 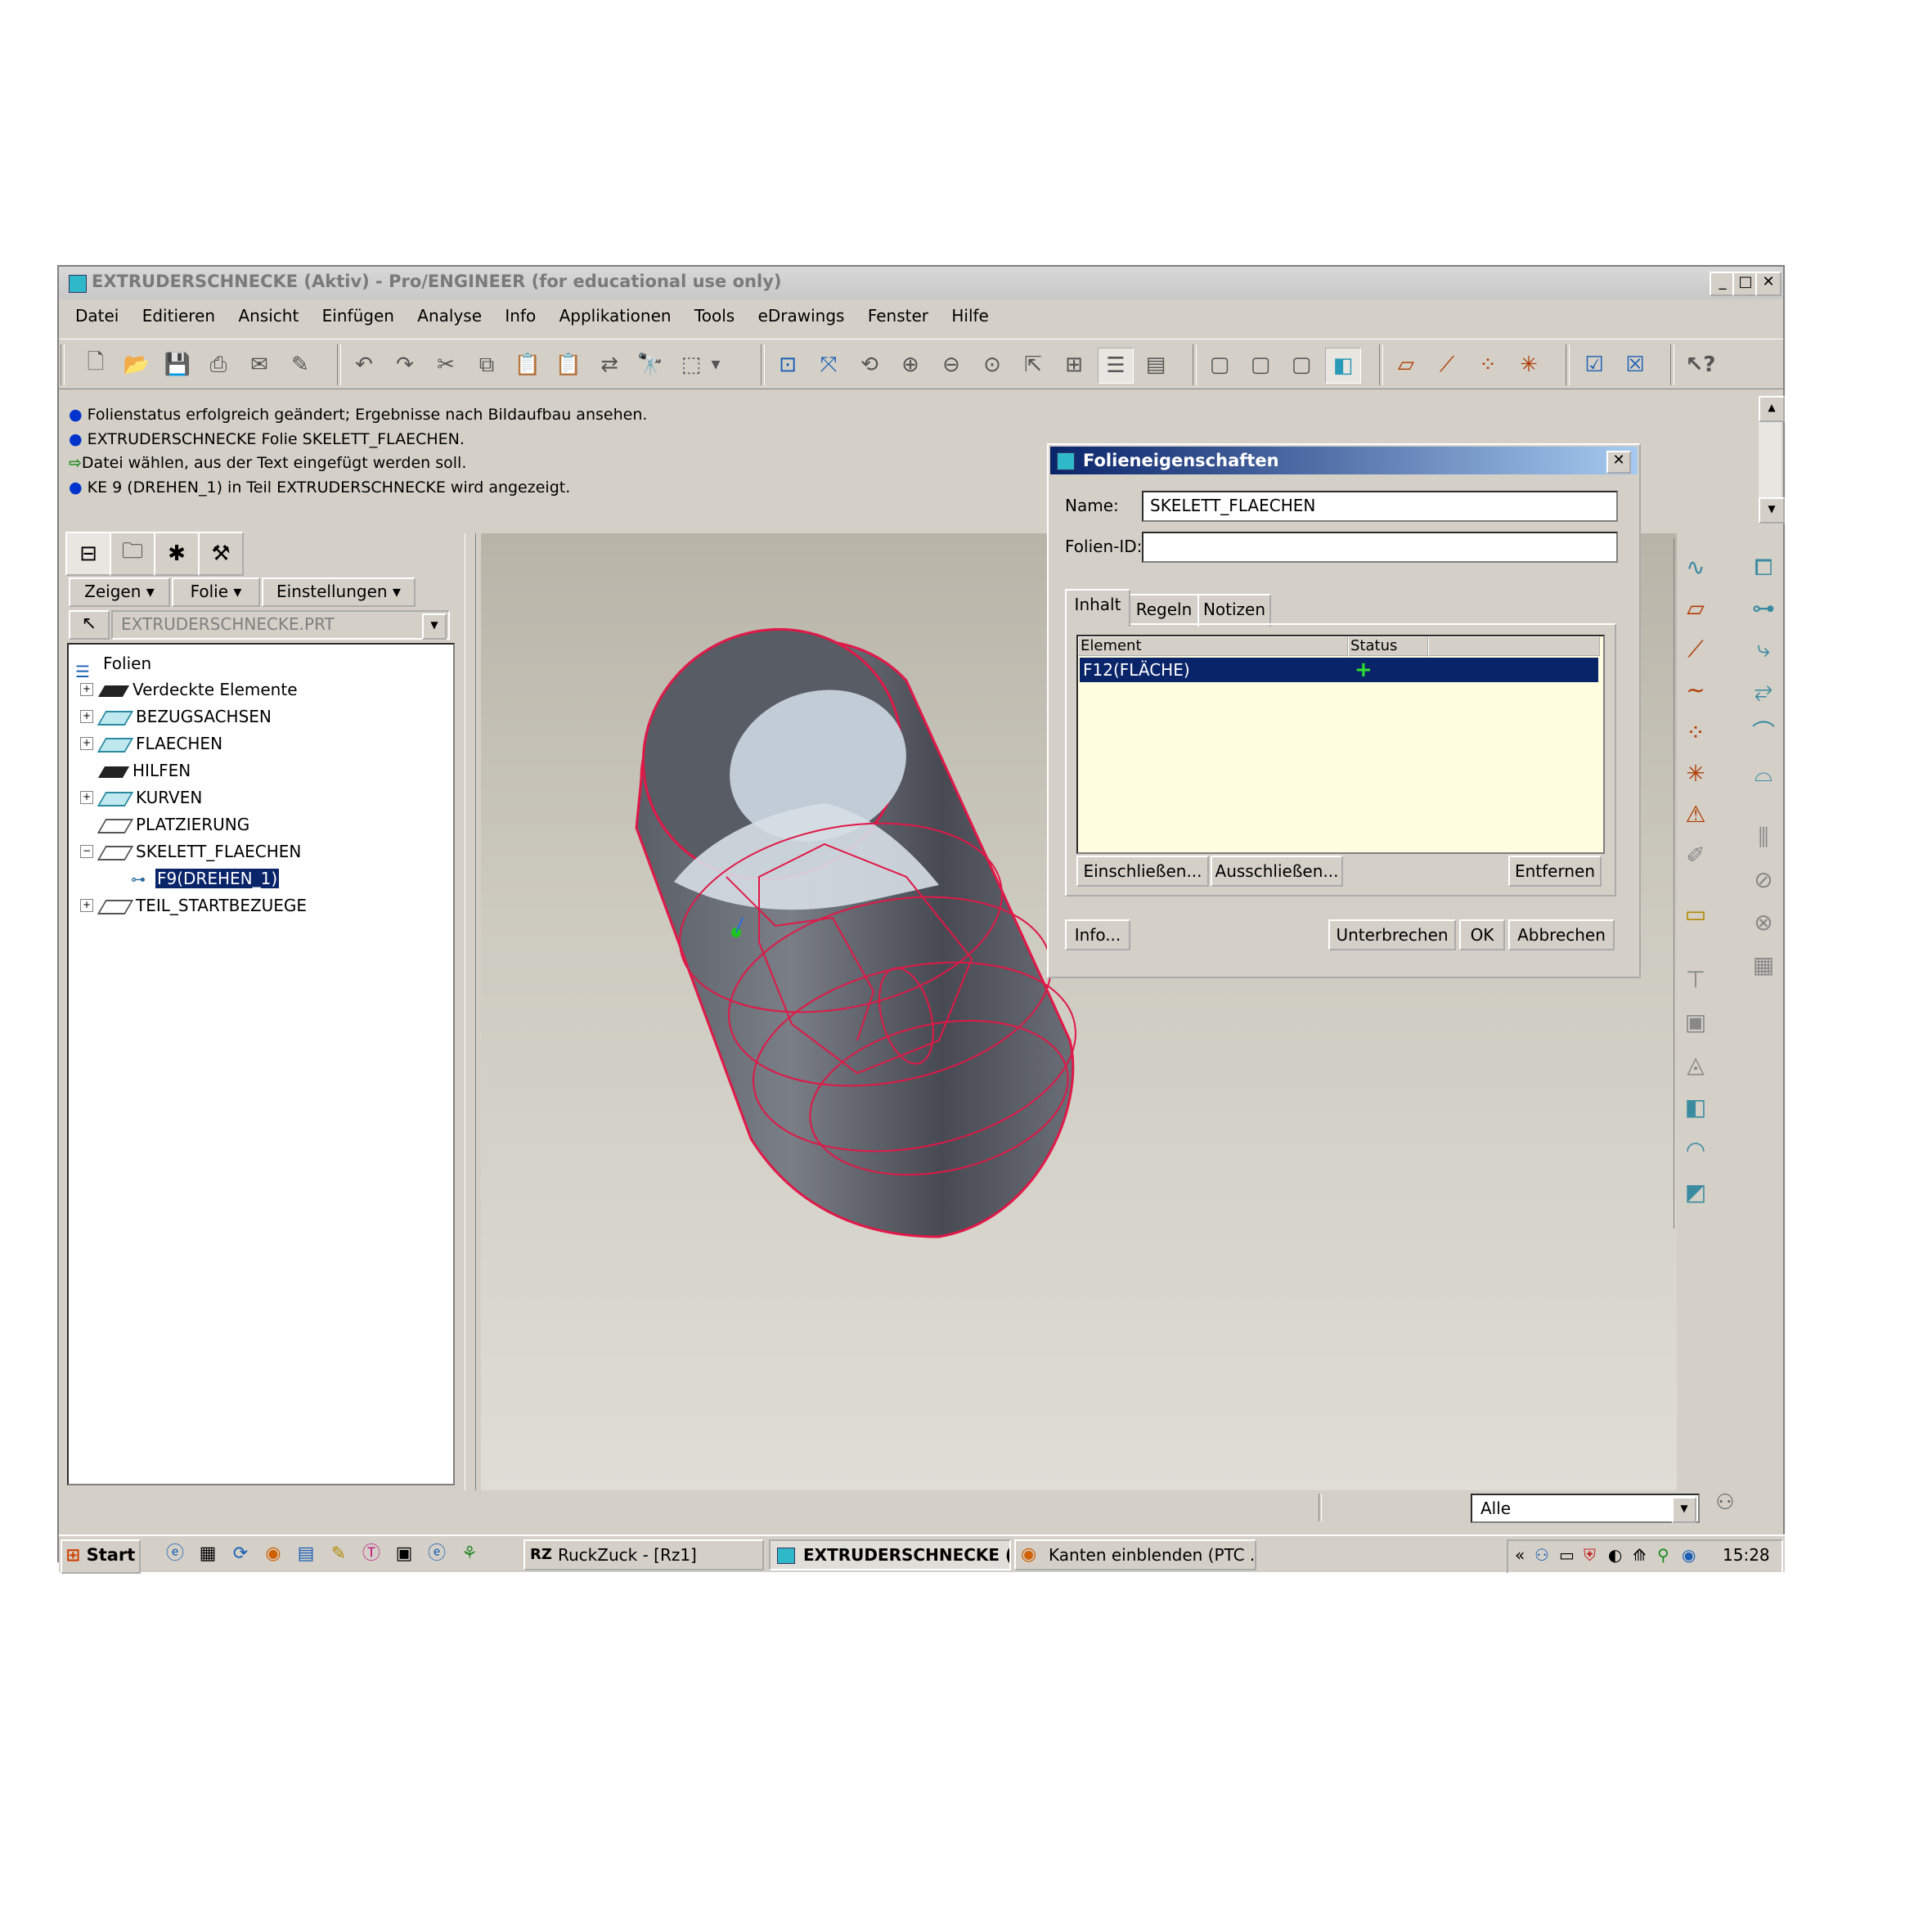 What do you see at coordinates (1663, 1555) in the screenshot?
I see `tray-wifi-icon: ⚲` at bounding box center [1663, 1555].